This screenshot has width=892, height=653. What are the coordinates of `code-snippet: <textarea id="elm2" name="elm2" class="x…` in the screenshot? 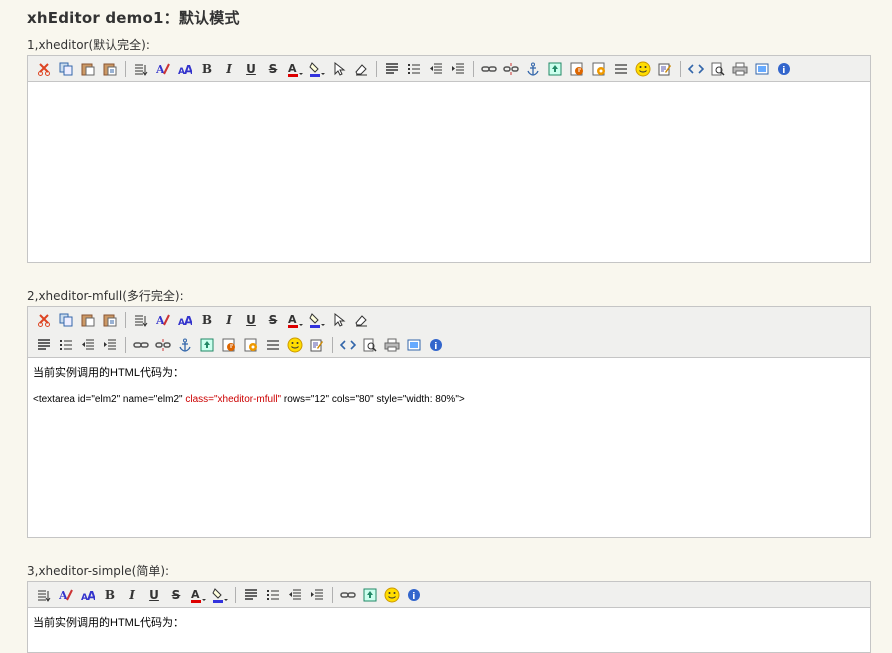 It's located at (449, 399).